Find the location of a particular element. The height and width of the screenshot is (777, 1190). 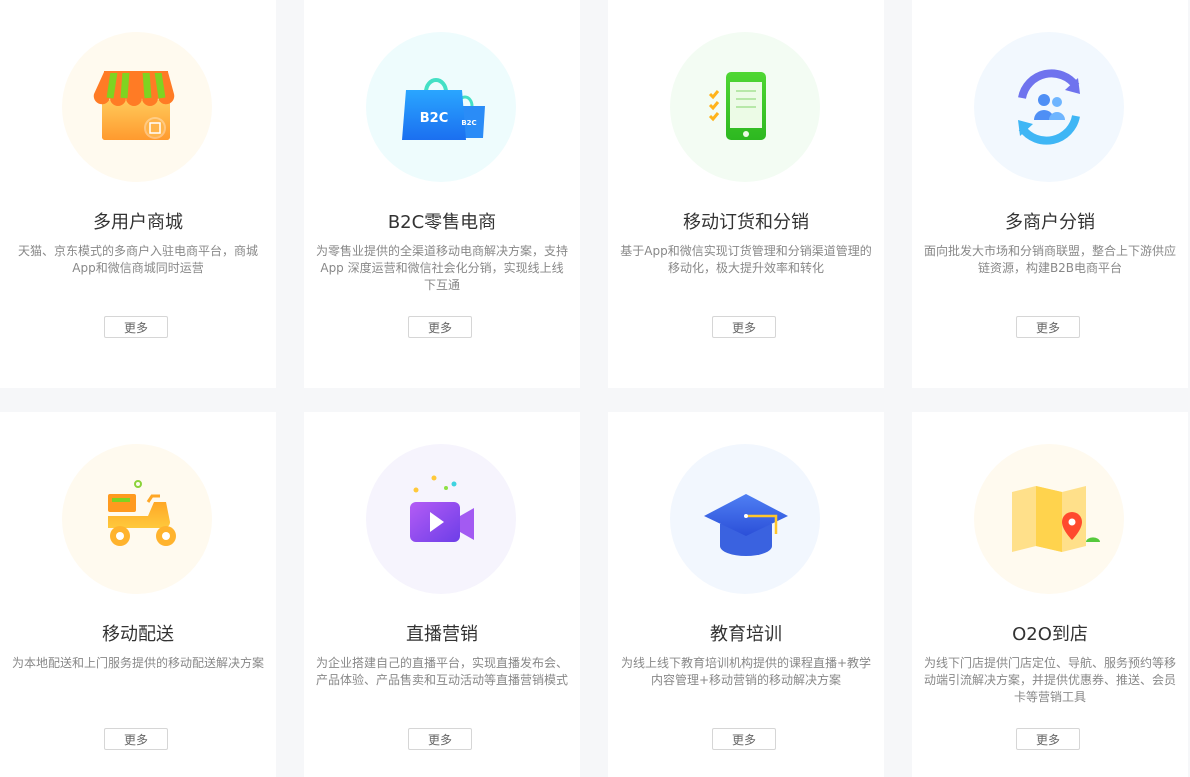

card-title: 直播营销 is located at coordinates (442, 634).